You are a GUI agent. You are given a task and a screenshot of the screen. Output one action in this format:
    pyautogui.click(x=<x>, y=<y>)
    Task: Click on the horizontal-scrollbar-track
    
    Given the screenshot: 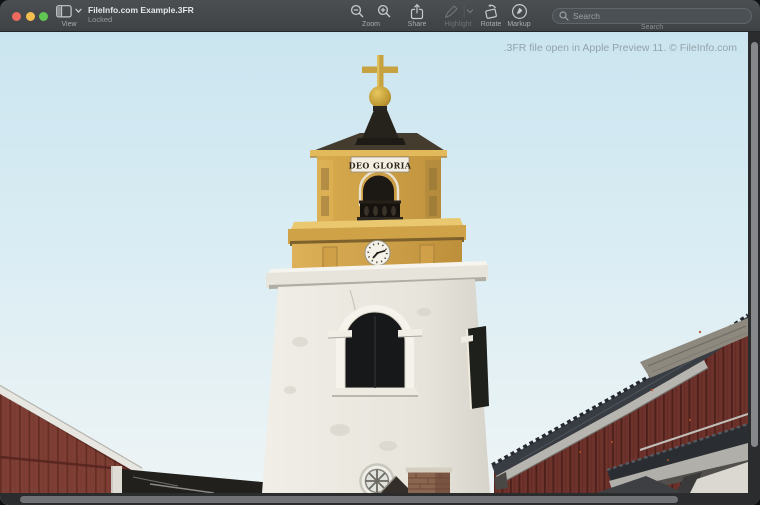 What is the action you would take?
    pyautogui.click(x=380, y=499)
    